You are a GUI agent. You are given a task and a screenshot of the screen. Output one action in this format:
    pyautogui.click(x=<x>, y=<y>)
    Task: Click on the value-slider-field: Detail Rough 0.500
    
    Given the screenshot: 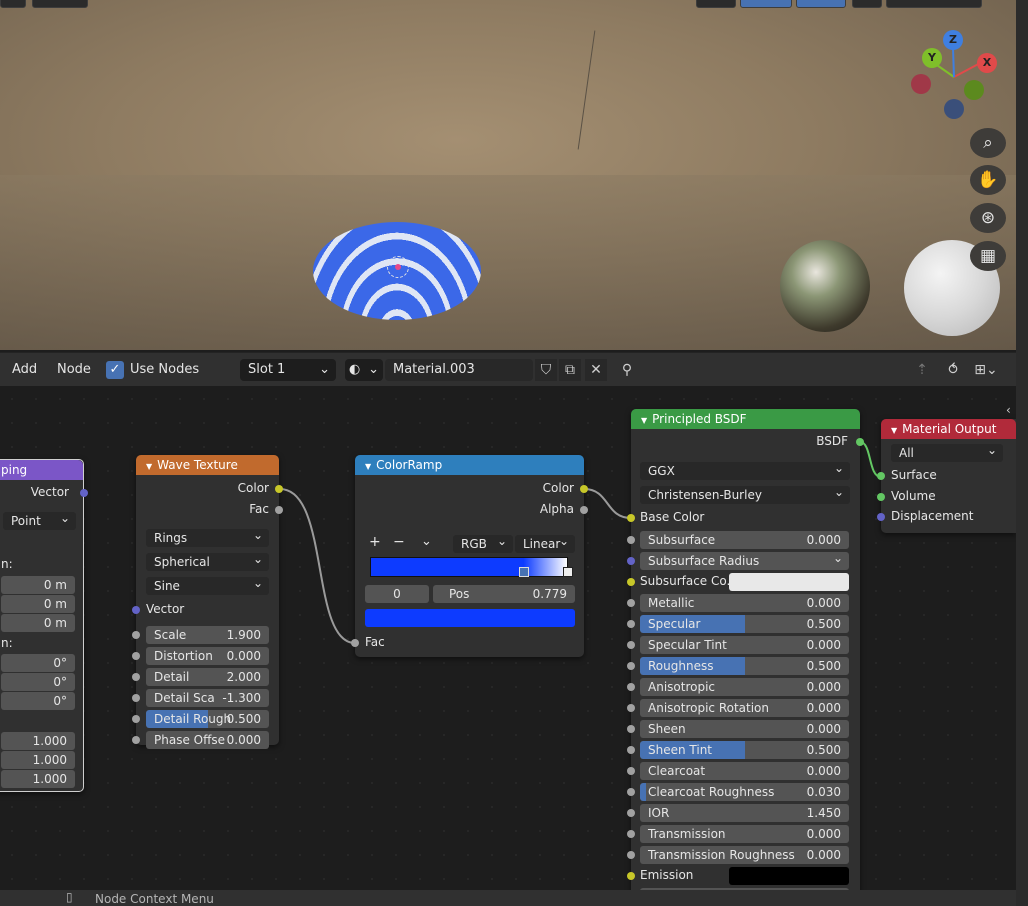 What is the action you would take?
    pyautogui.click(x=207, y=719)
    